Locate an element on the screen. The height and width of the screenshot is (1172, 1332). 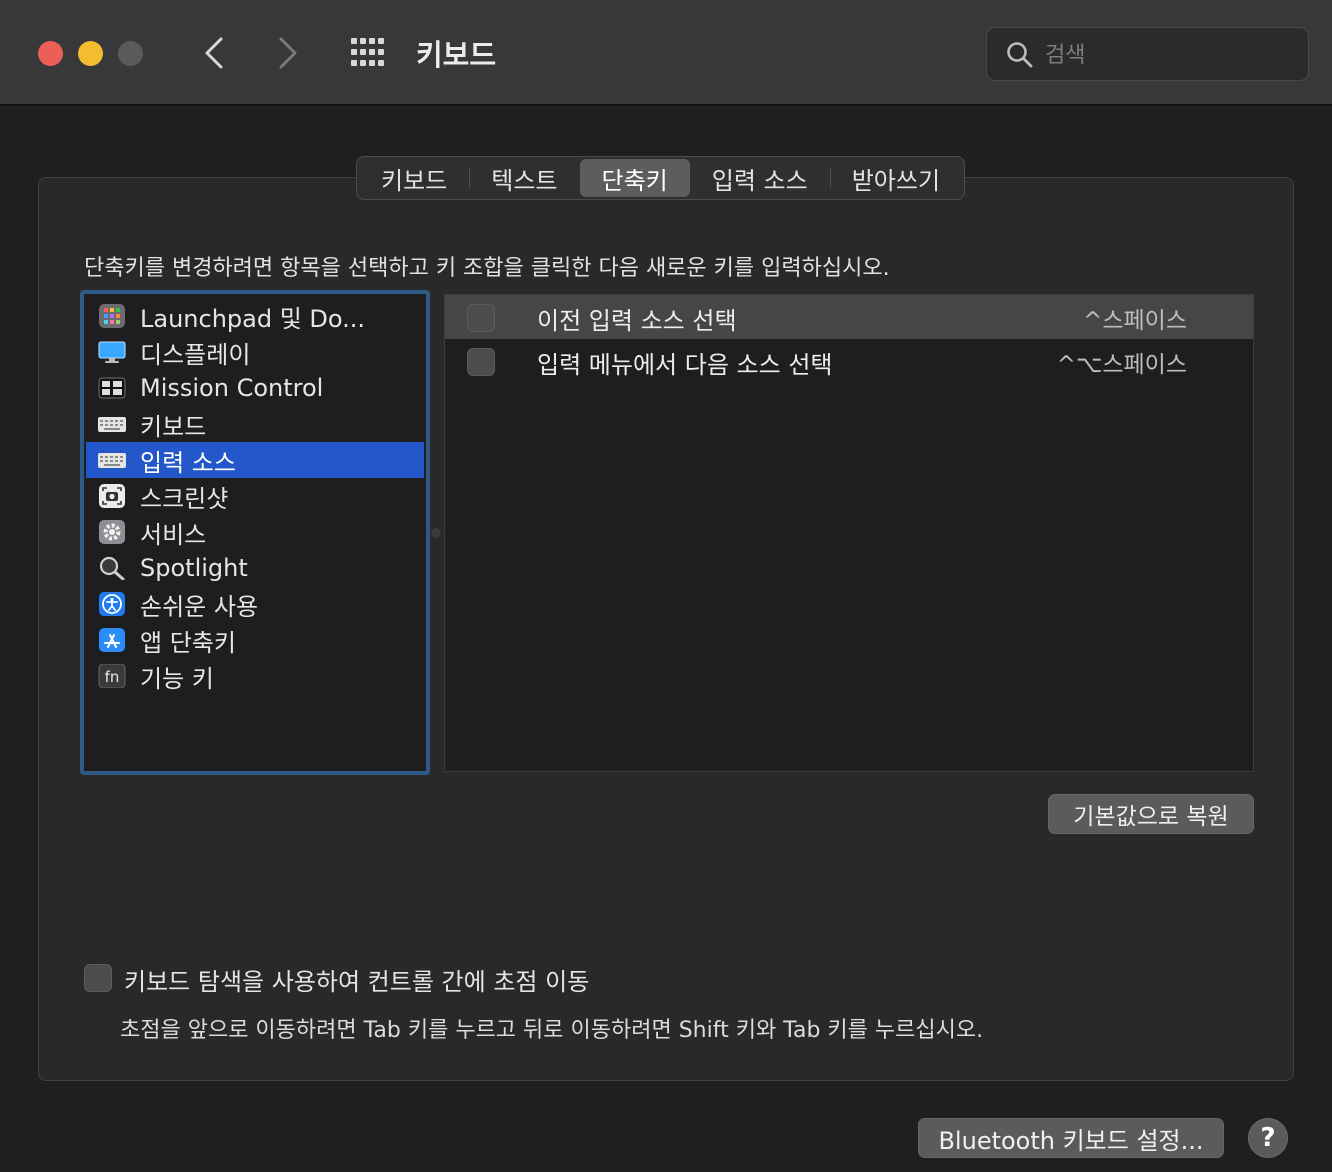
shortcut-key-combo: ^스페이스 is located at coordinates (1135, 318).